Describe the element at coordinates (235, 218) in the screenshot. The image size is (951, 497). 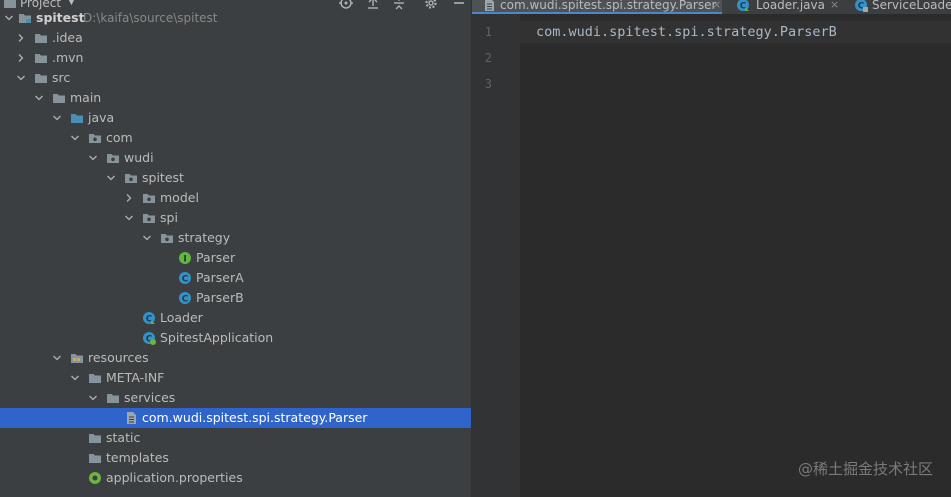
I see `tree-node-spi: spi` at that location.